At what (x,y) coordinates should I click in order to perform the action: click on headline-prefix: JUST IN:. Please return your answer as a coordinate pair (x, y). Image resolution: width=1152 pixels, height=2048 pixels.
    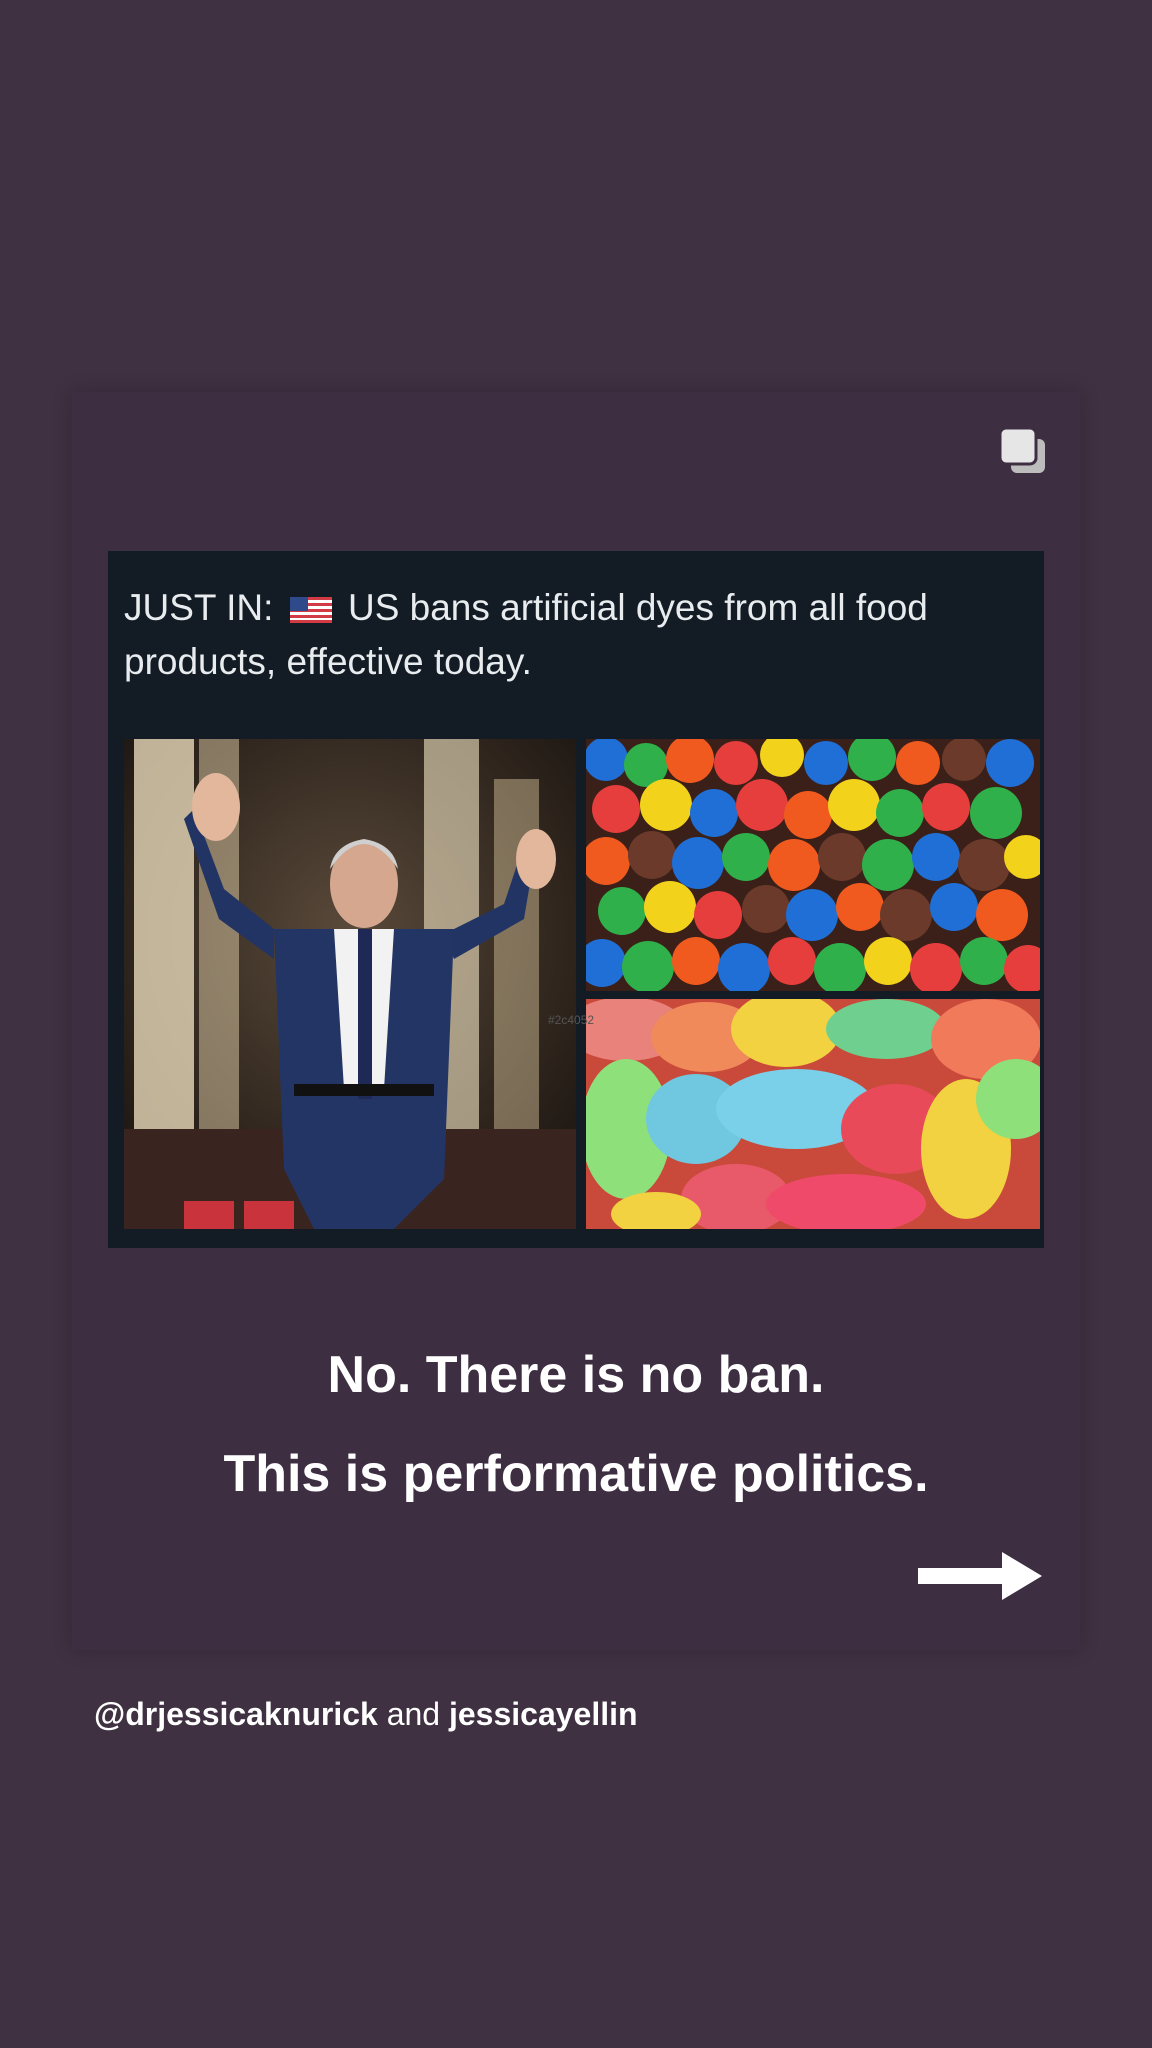
    Looking at the image, I should click on (199, 607).